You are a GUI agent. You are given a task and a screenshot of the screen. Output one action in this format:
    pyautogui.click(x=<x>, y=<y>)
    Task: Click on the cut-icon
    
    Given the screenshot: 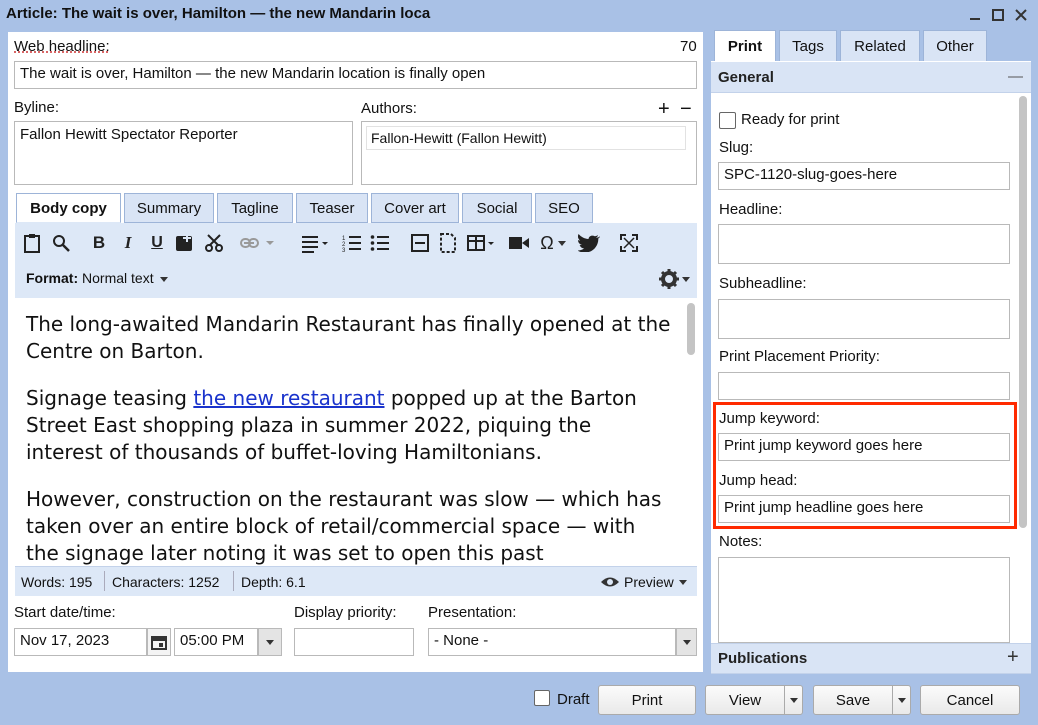 What is the action you would take?
    pyautogui.click(x=214, y=243)
    